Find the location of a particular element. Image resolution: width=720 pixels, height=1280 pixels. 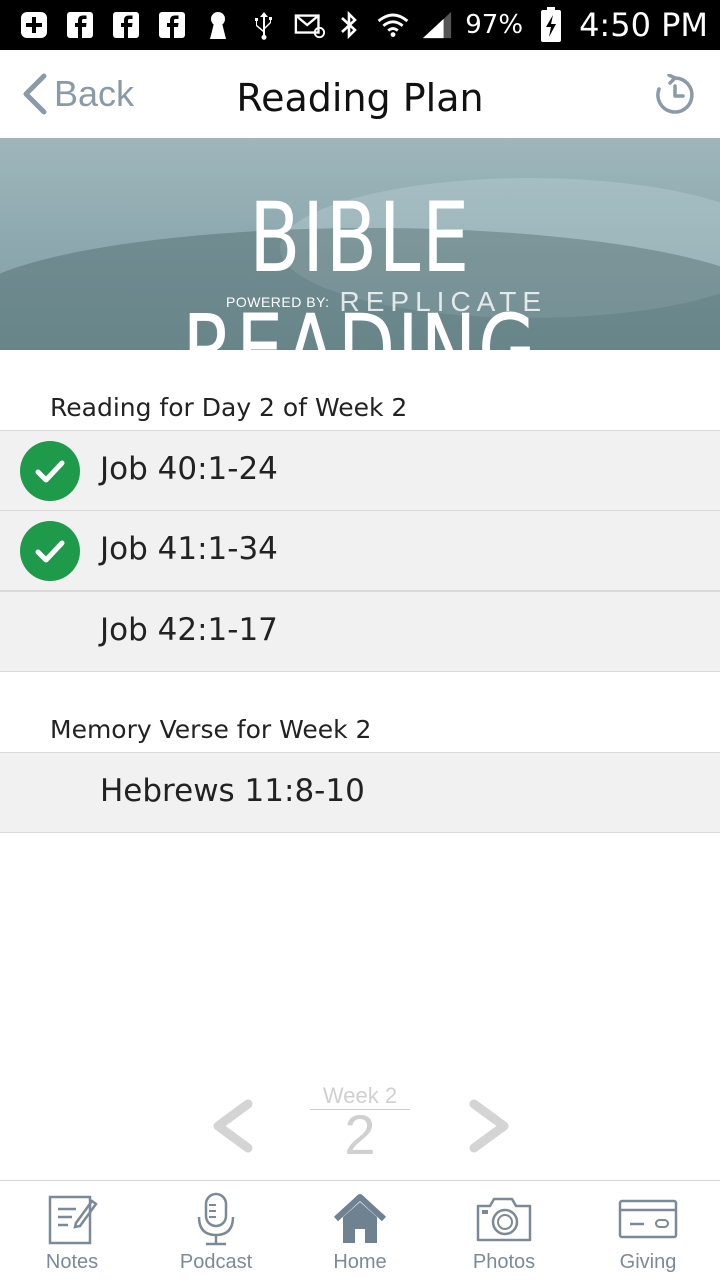

tab-notes: Notes is located at coordinates (72, 1230).